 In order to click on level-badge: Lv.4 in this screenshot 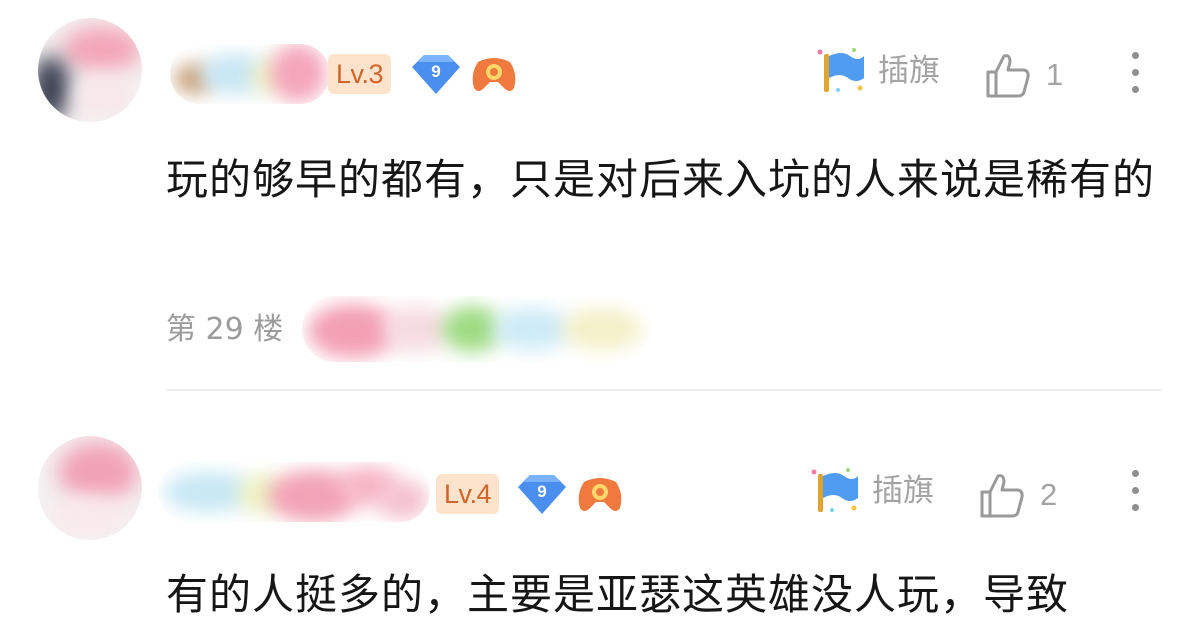, I will do `click(468, 494)`.